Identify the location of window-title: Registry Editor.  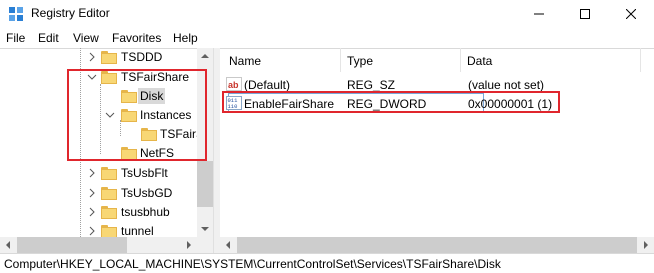
(70, 13).